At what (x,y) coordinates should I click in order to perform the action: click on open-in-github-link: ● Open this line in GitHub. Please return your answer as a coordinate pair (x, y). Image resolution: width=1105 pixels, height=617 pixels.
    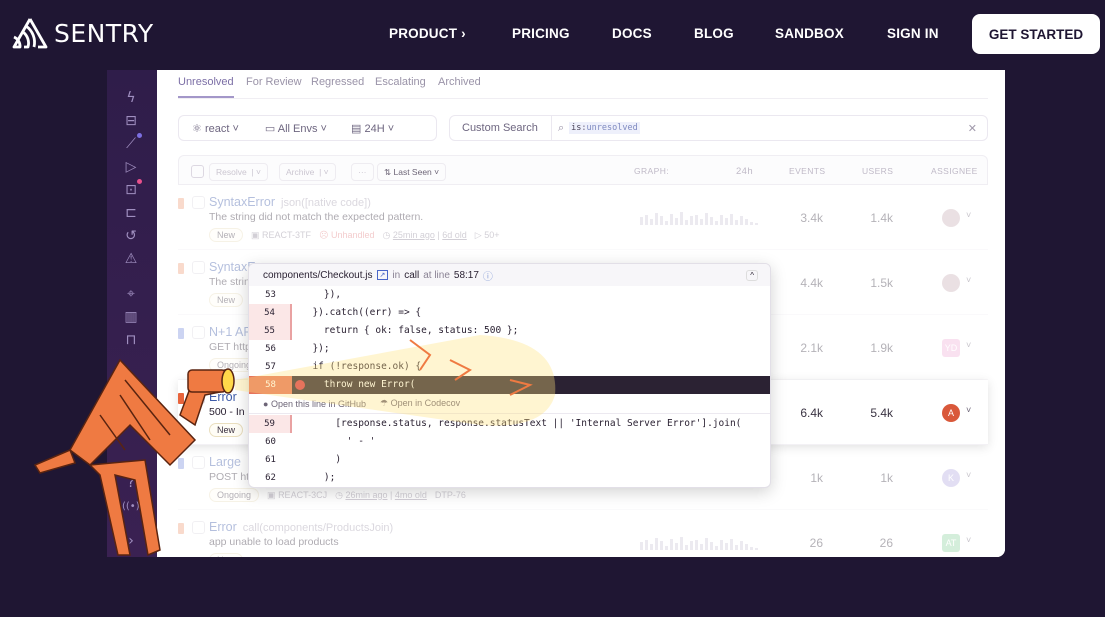
    Looking at the image, I should click on (314, 404).